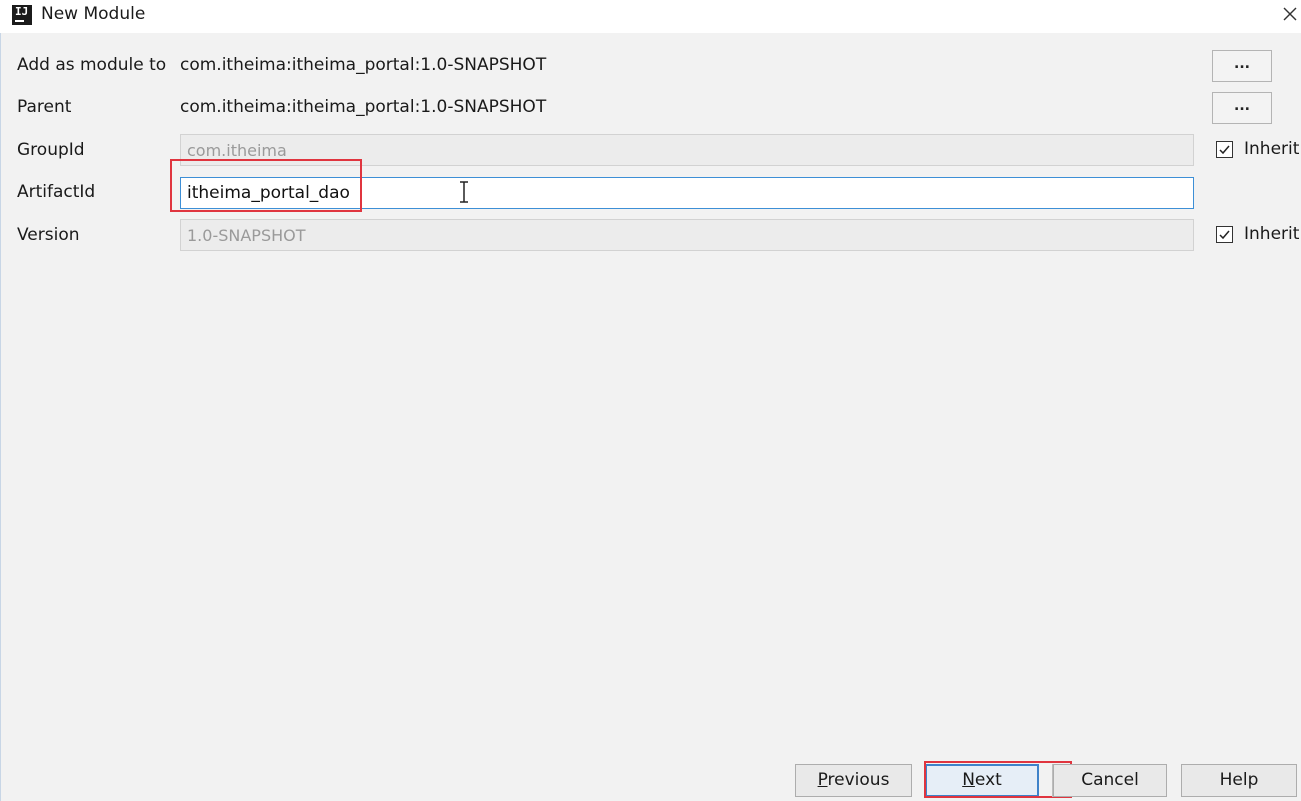  I want to click on previous-mnemonic: P, so click(822, 780).